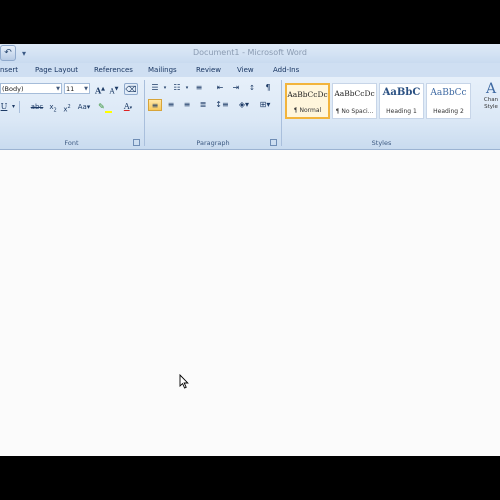 The height and width of the screenshot is (500, 500). Describe the element at coordinates (114, 89) in the screenshot. I see `shrink-font-icon: A▼` at that location.